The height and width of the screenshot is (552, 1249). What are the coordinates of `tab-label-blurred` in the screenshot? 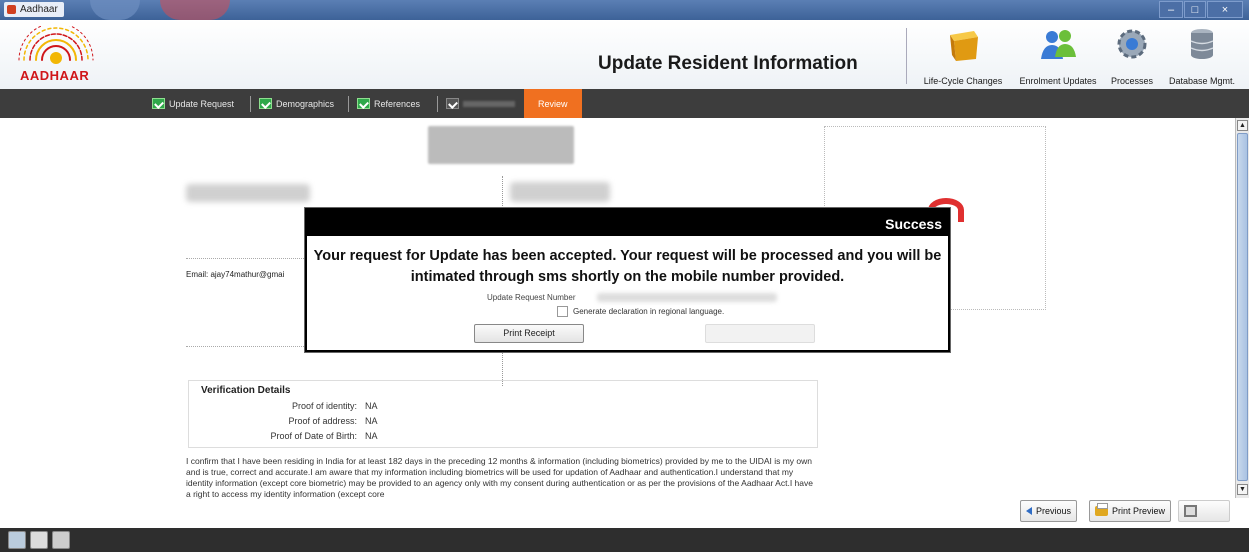 It's located at (489, 103).